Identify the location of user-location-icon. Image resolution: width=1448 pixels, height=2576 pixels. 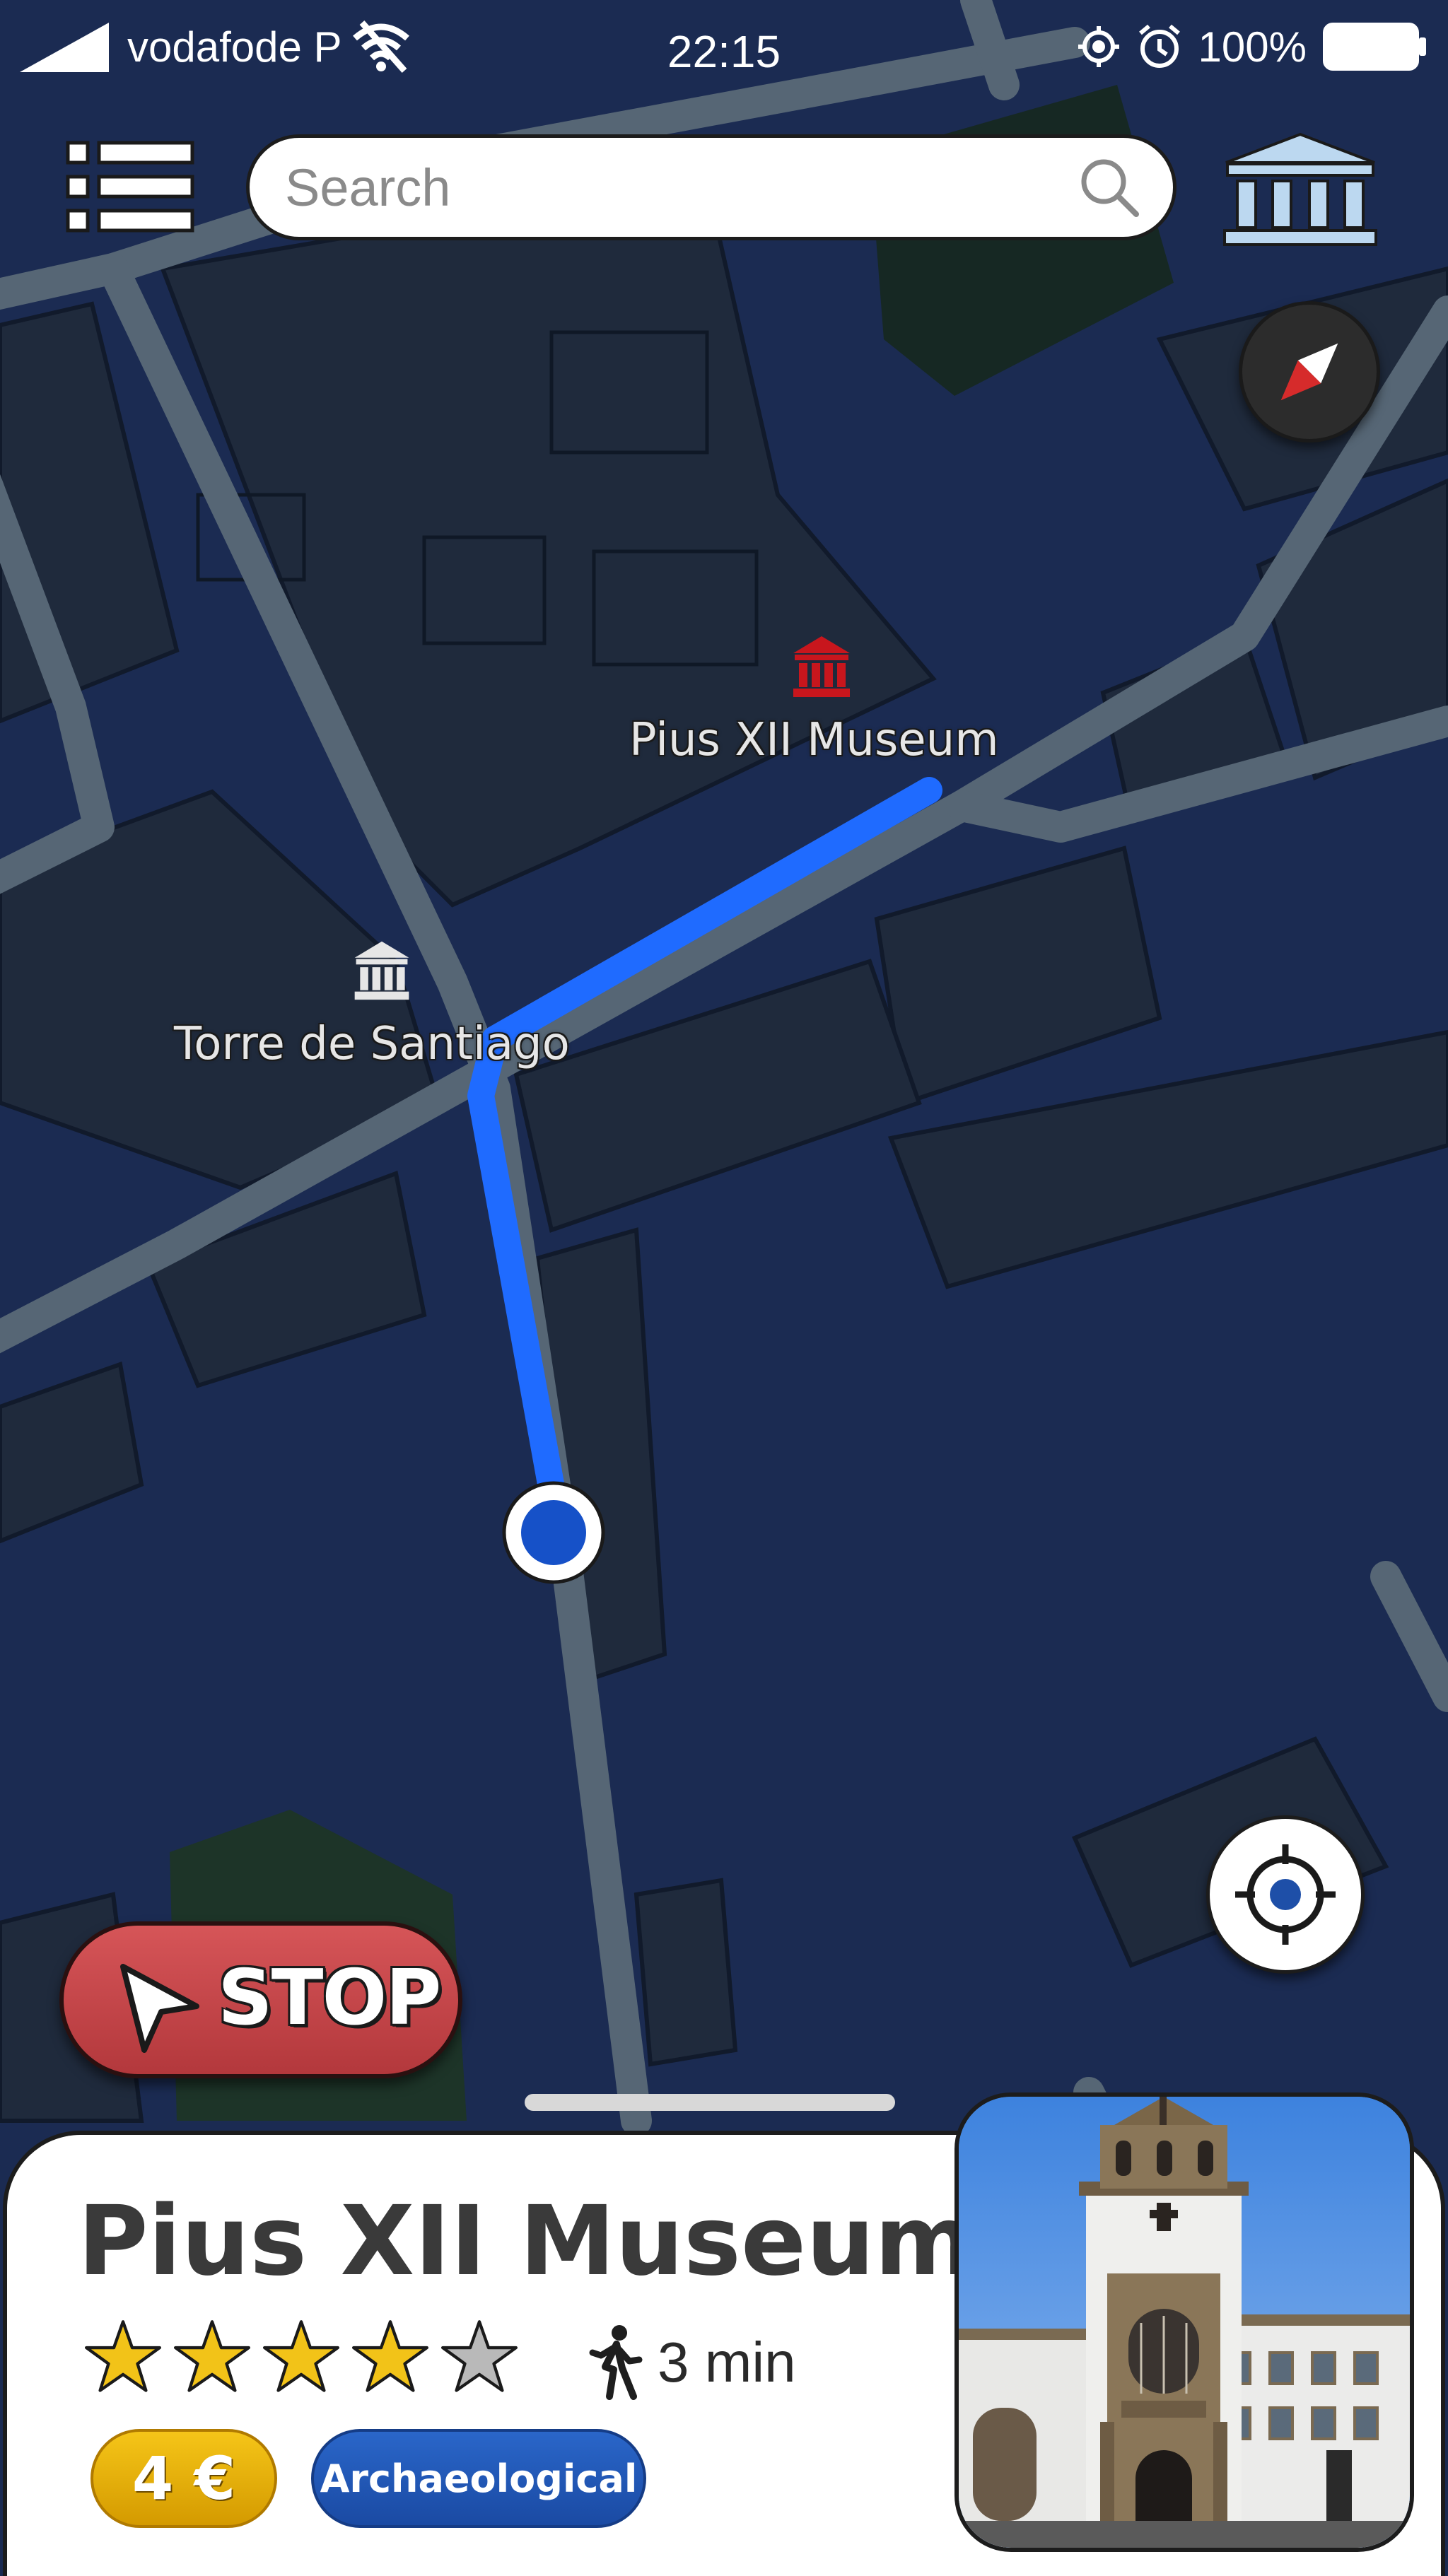
(553, 1533).